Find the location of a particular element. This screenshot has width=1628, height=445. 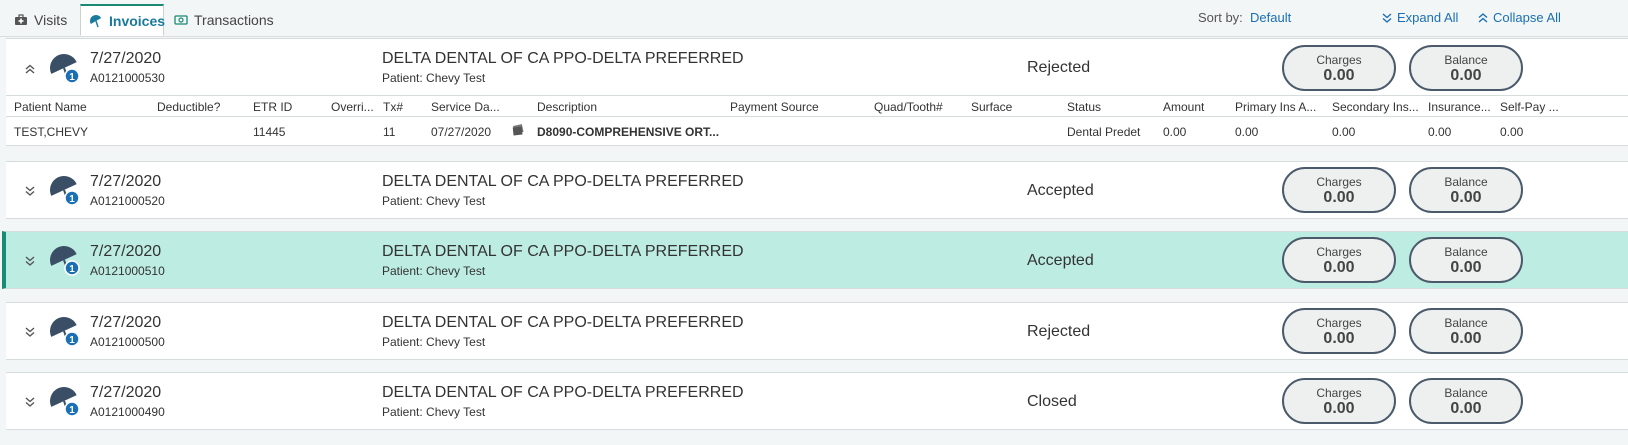

column-header: Deductible? is located at coordinates (202, 107).